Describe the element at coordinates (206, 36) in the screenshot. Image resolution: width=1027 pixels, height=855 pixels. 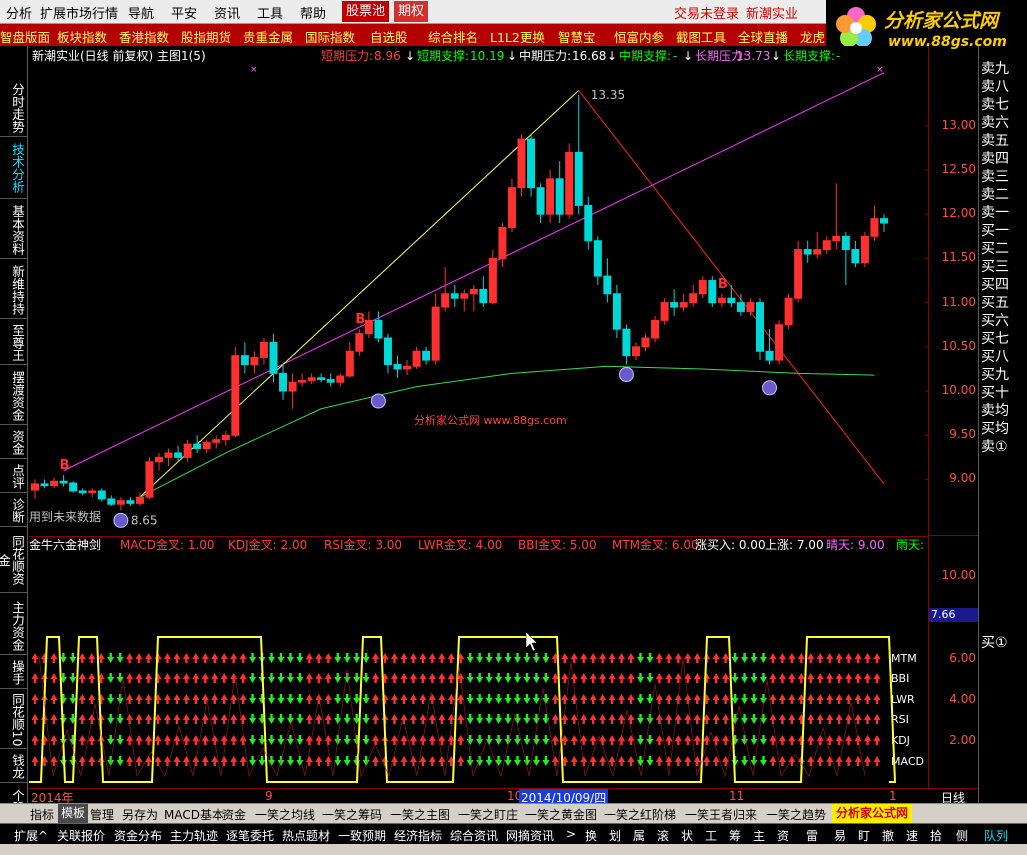
I see `quick-item: 股指期货` at that location.